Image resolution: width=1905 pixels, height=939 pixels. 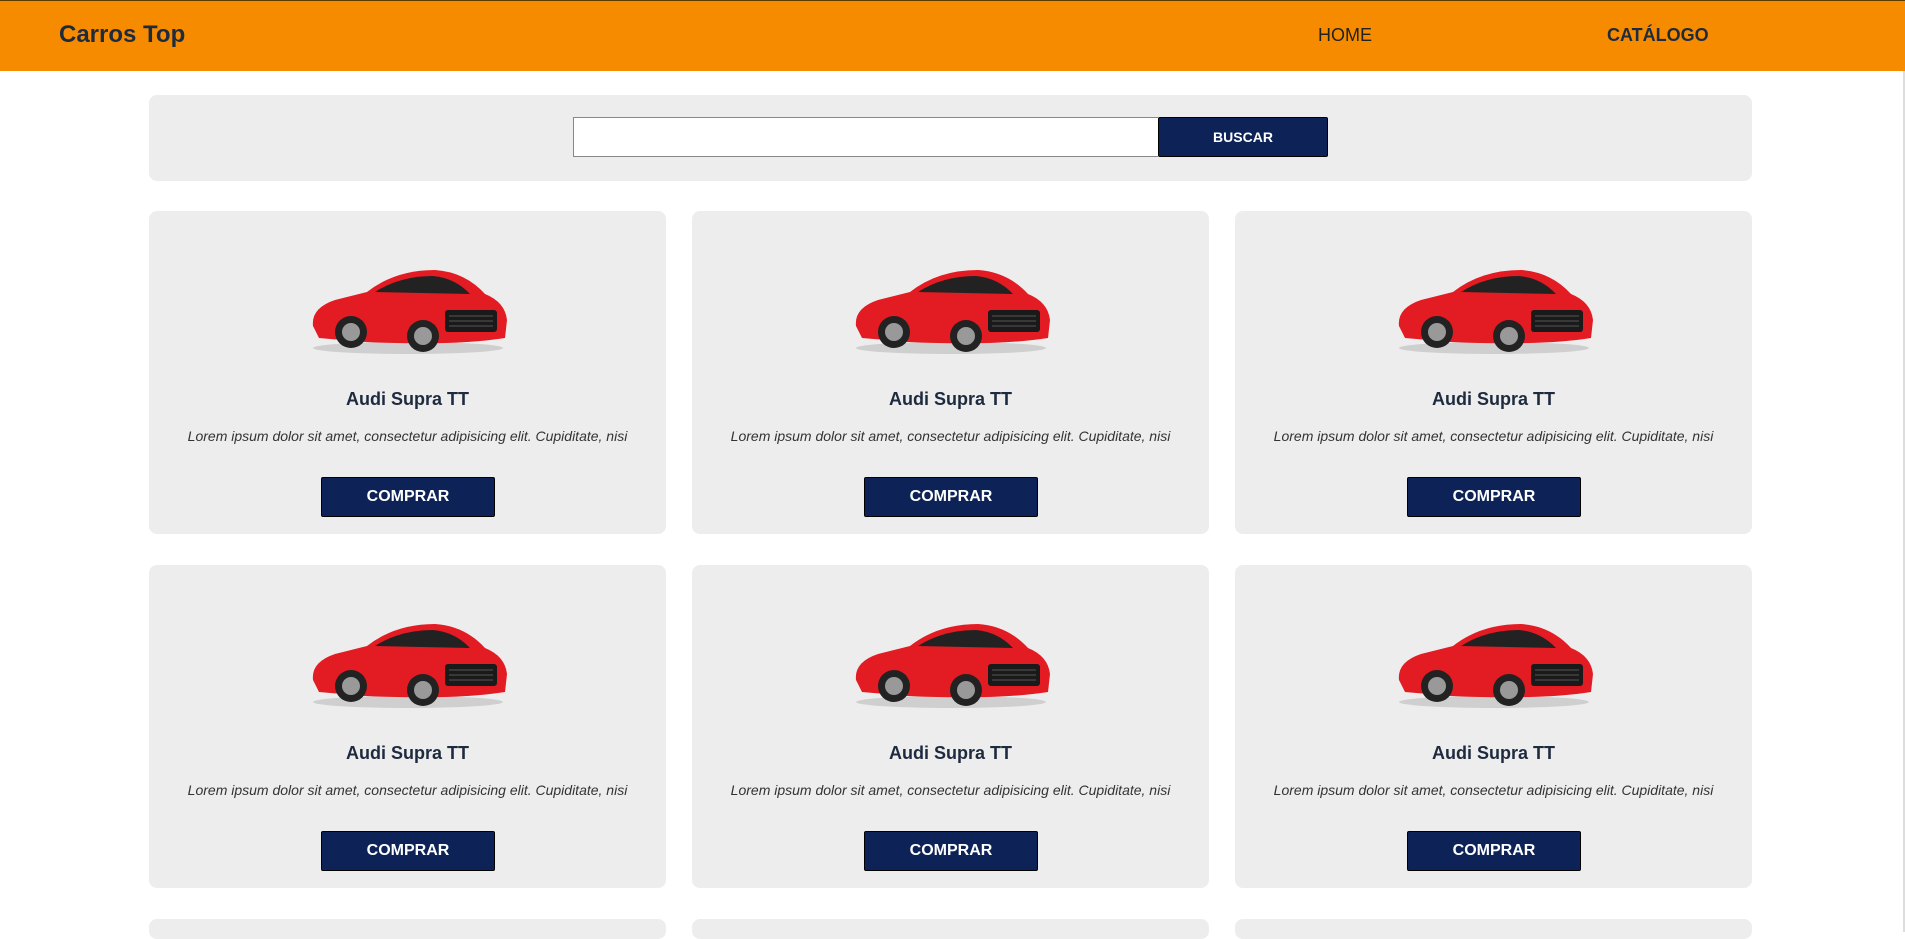 I want to click on nav-home: HOME, so click(x=1345, y=35).